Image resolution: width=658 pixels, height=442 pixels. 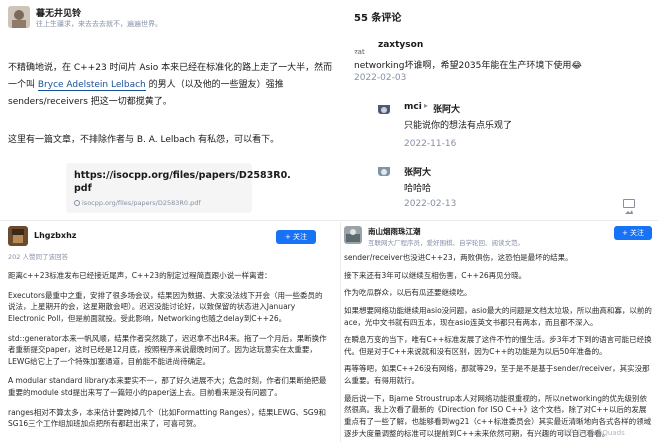 I want to click on answer-paragraph: sender/receiver也没进C++23，两败俱伤，这恐怕是最坏的结果。, so click(x=458, y=257).